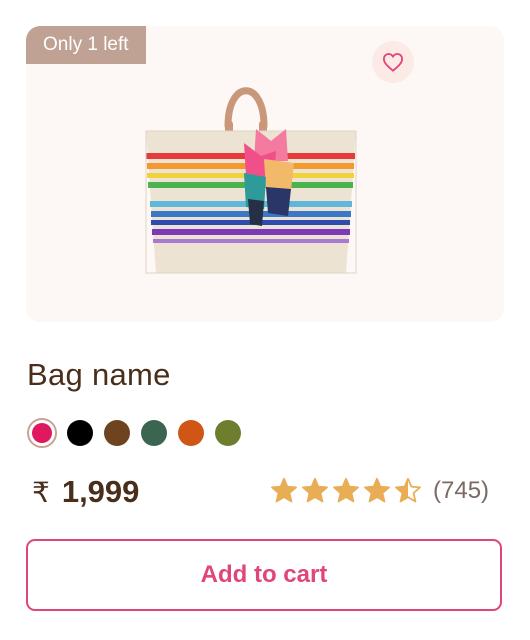 This screenshot has height=640, width=530. I want to click on wishlist-button, so click(393, 62).